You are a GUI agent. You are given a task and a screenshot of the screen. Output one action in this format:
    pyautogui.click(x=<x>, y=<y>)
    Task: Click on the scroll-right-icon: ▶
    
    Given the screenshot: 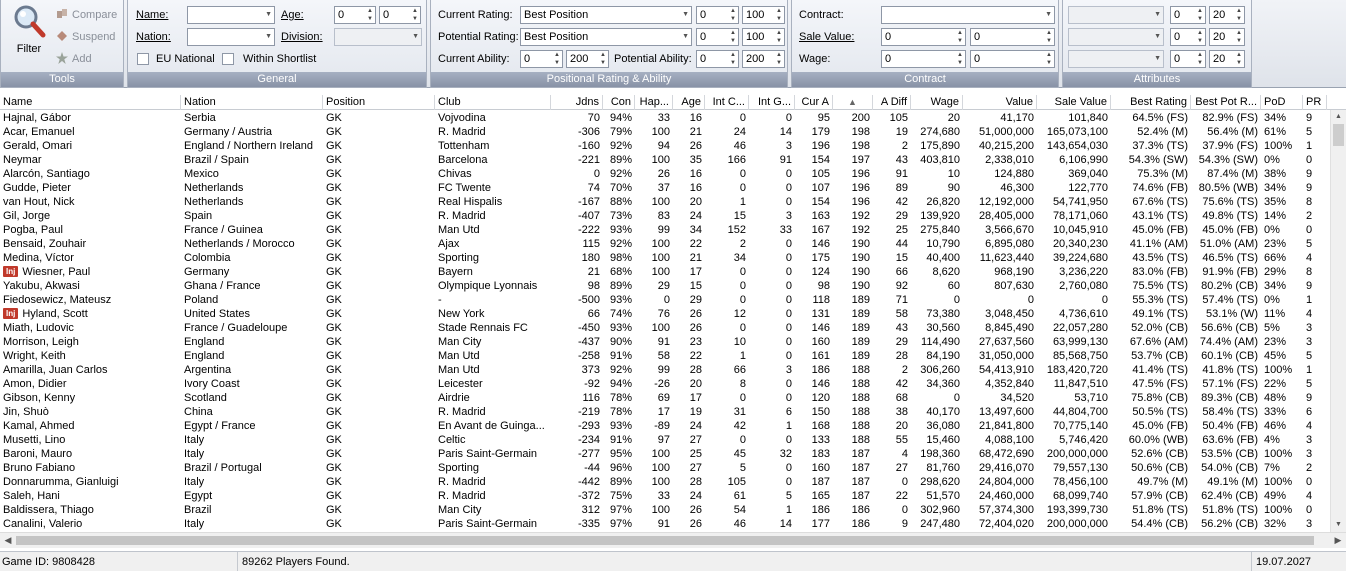 What is the action you would take?
    pyautogui.click(x=1338, y=540)
    